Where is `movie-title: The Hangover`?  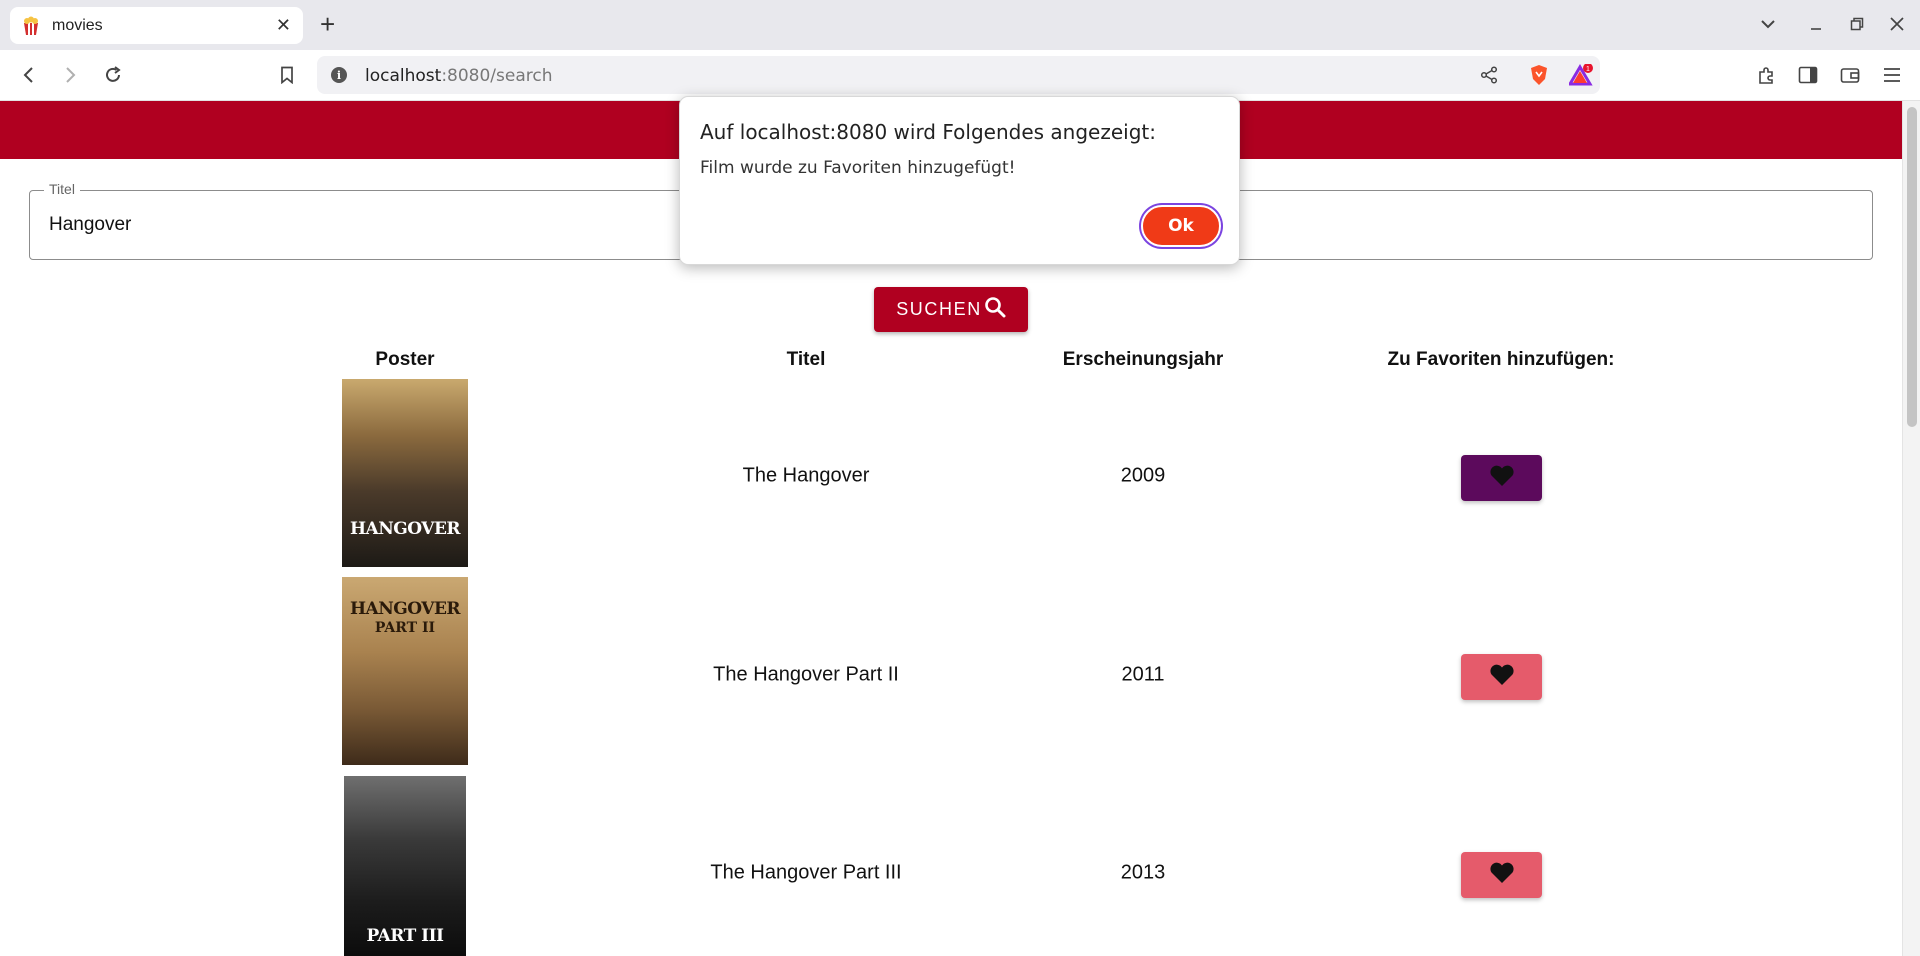 movie-title: The Hangover is located at coordinates (806, 475).